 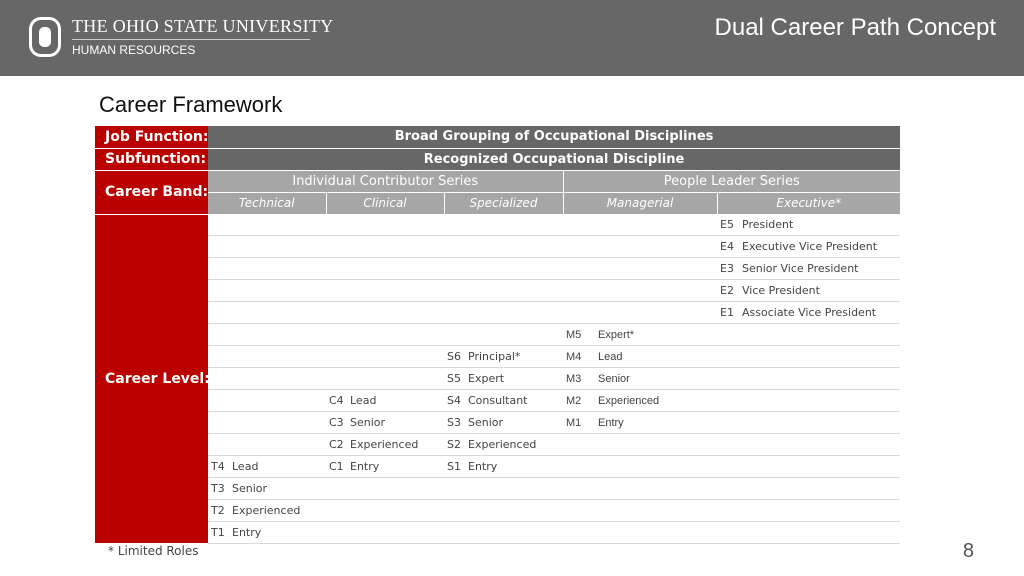 What do you see at coordinates (554, 159) in the screenshot?
I see `subfunction-value: Recognized Occupational Discipline` at bounding box center [554, 159].